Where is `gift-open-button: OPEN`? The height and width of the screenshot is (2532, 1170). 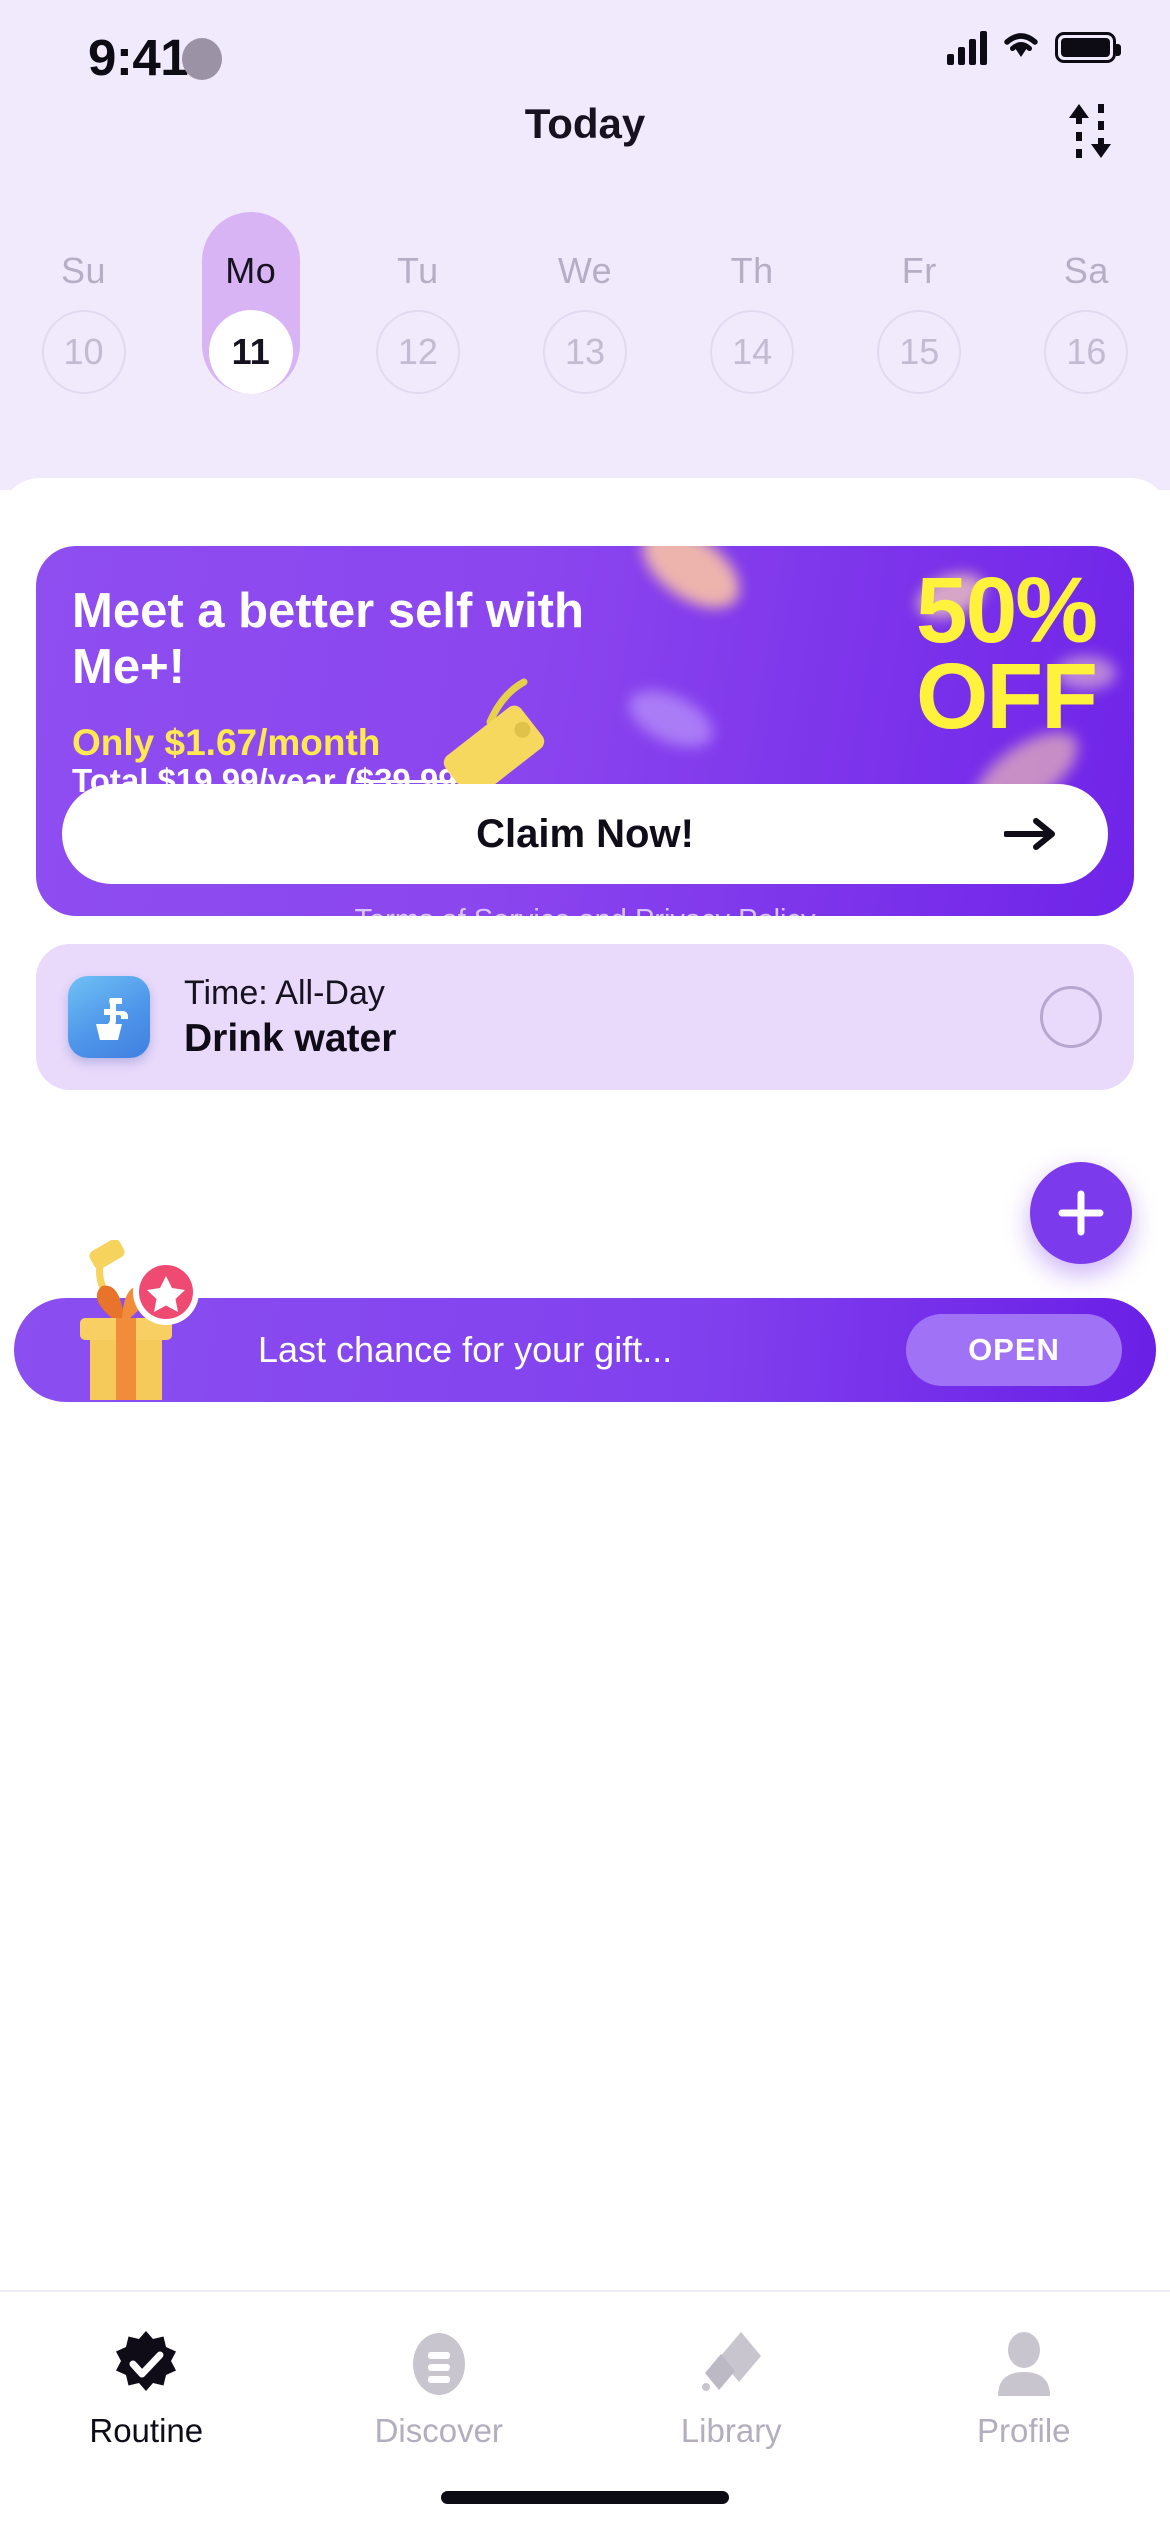
gift-open-button: OPEN is located at coordinates (1014, 1350).